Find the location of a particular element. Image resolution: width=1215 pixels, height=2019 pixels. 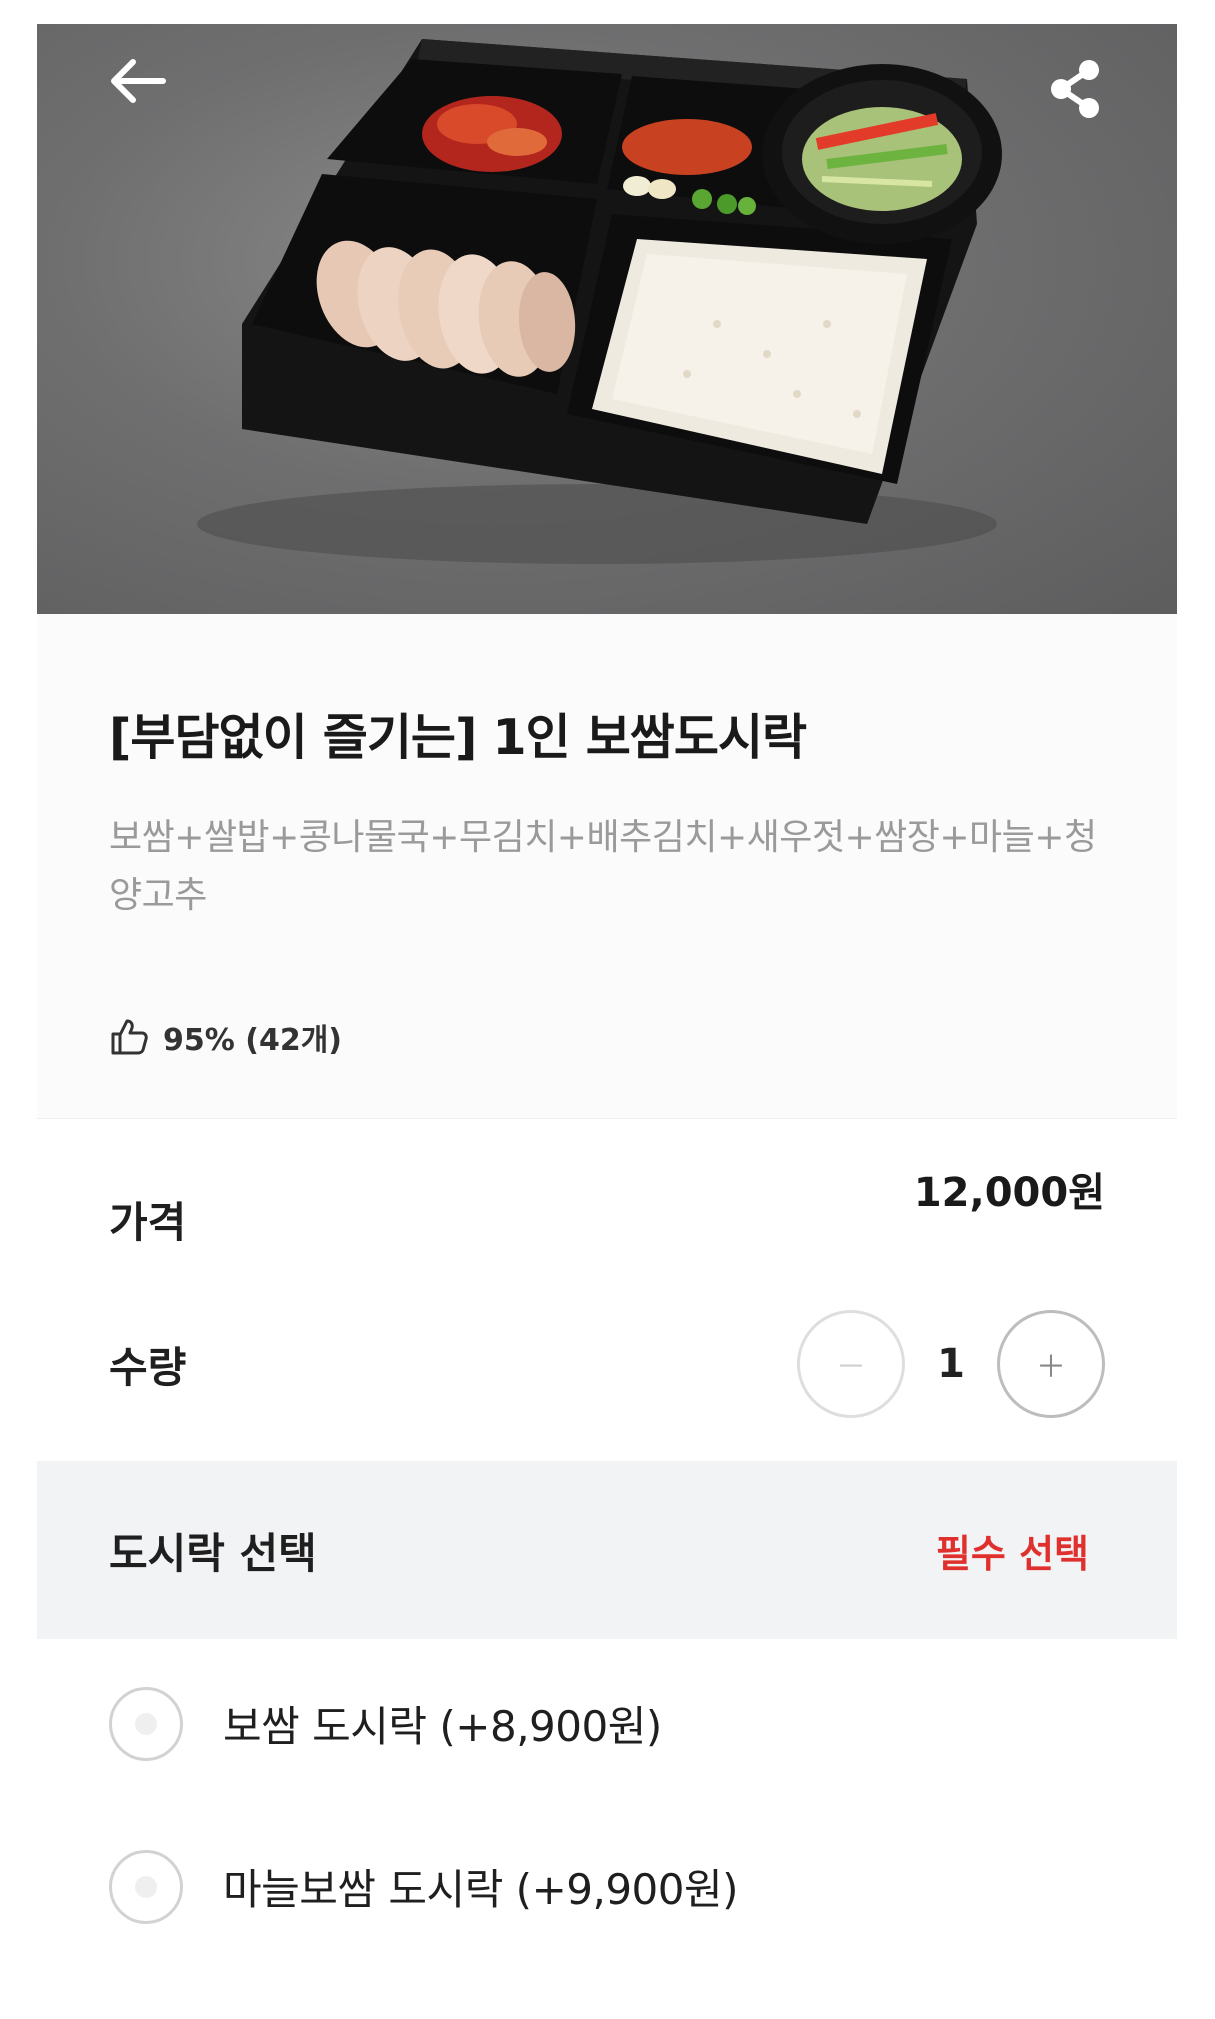

quantity-increase-button: ＋ is located at coordinates (1051, 1364).